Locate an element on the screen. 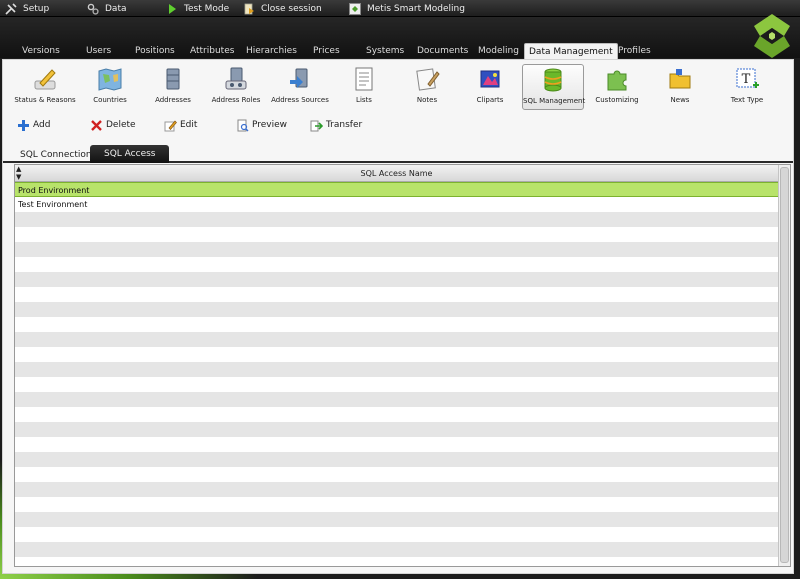 This screenshot has height=579, width=800. ribbon-address-roles: Address Roles is located at coordinates (236, 87).